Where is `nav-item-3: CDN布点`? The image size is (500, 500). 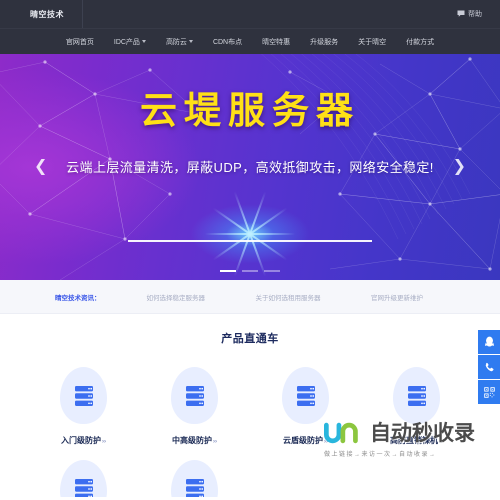 nav-item-3: CDN布点 is located at coordinates (227, 42).